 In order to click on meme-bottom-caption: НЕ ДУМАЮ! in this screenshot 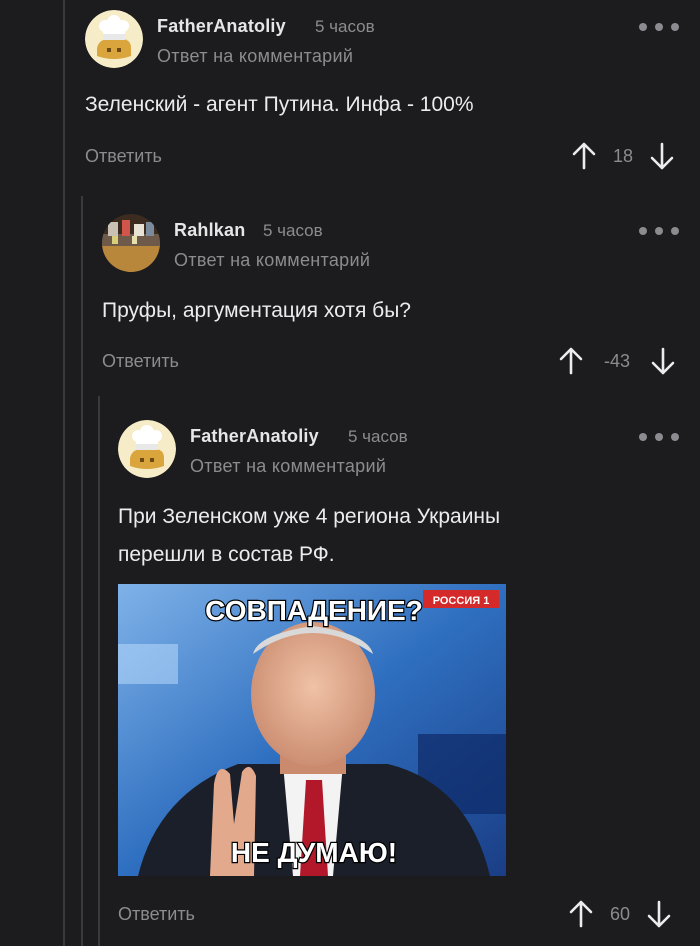, I will do `click(314, 852)`.